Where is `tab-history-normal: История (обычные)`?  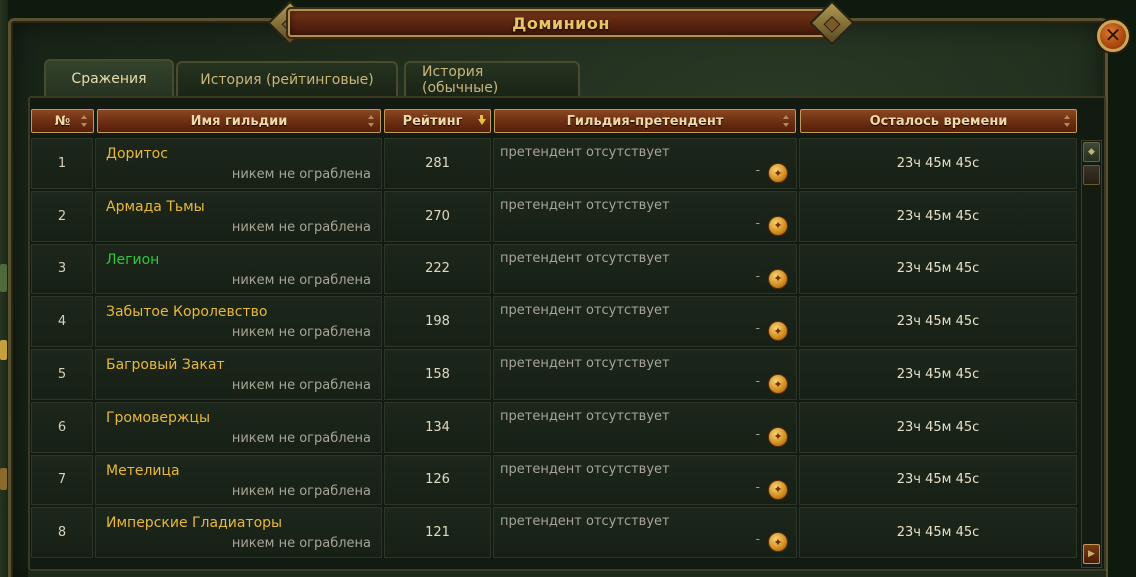 tab-history-normal: История (обычные) is located at coordinates (492, 79).